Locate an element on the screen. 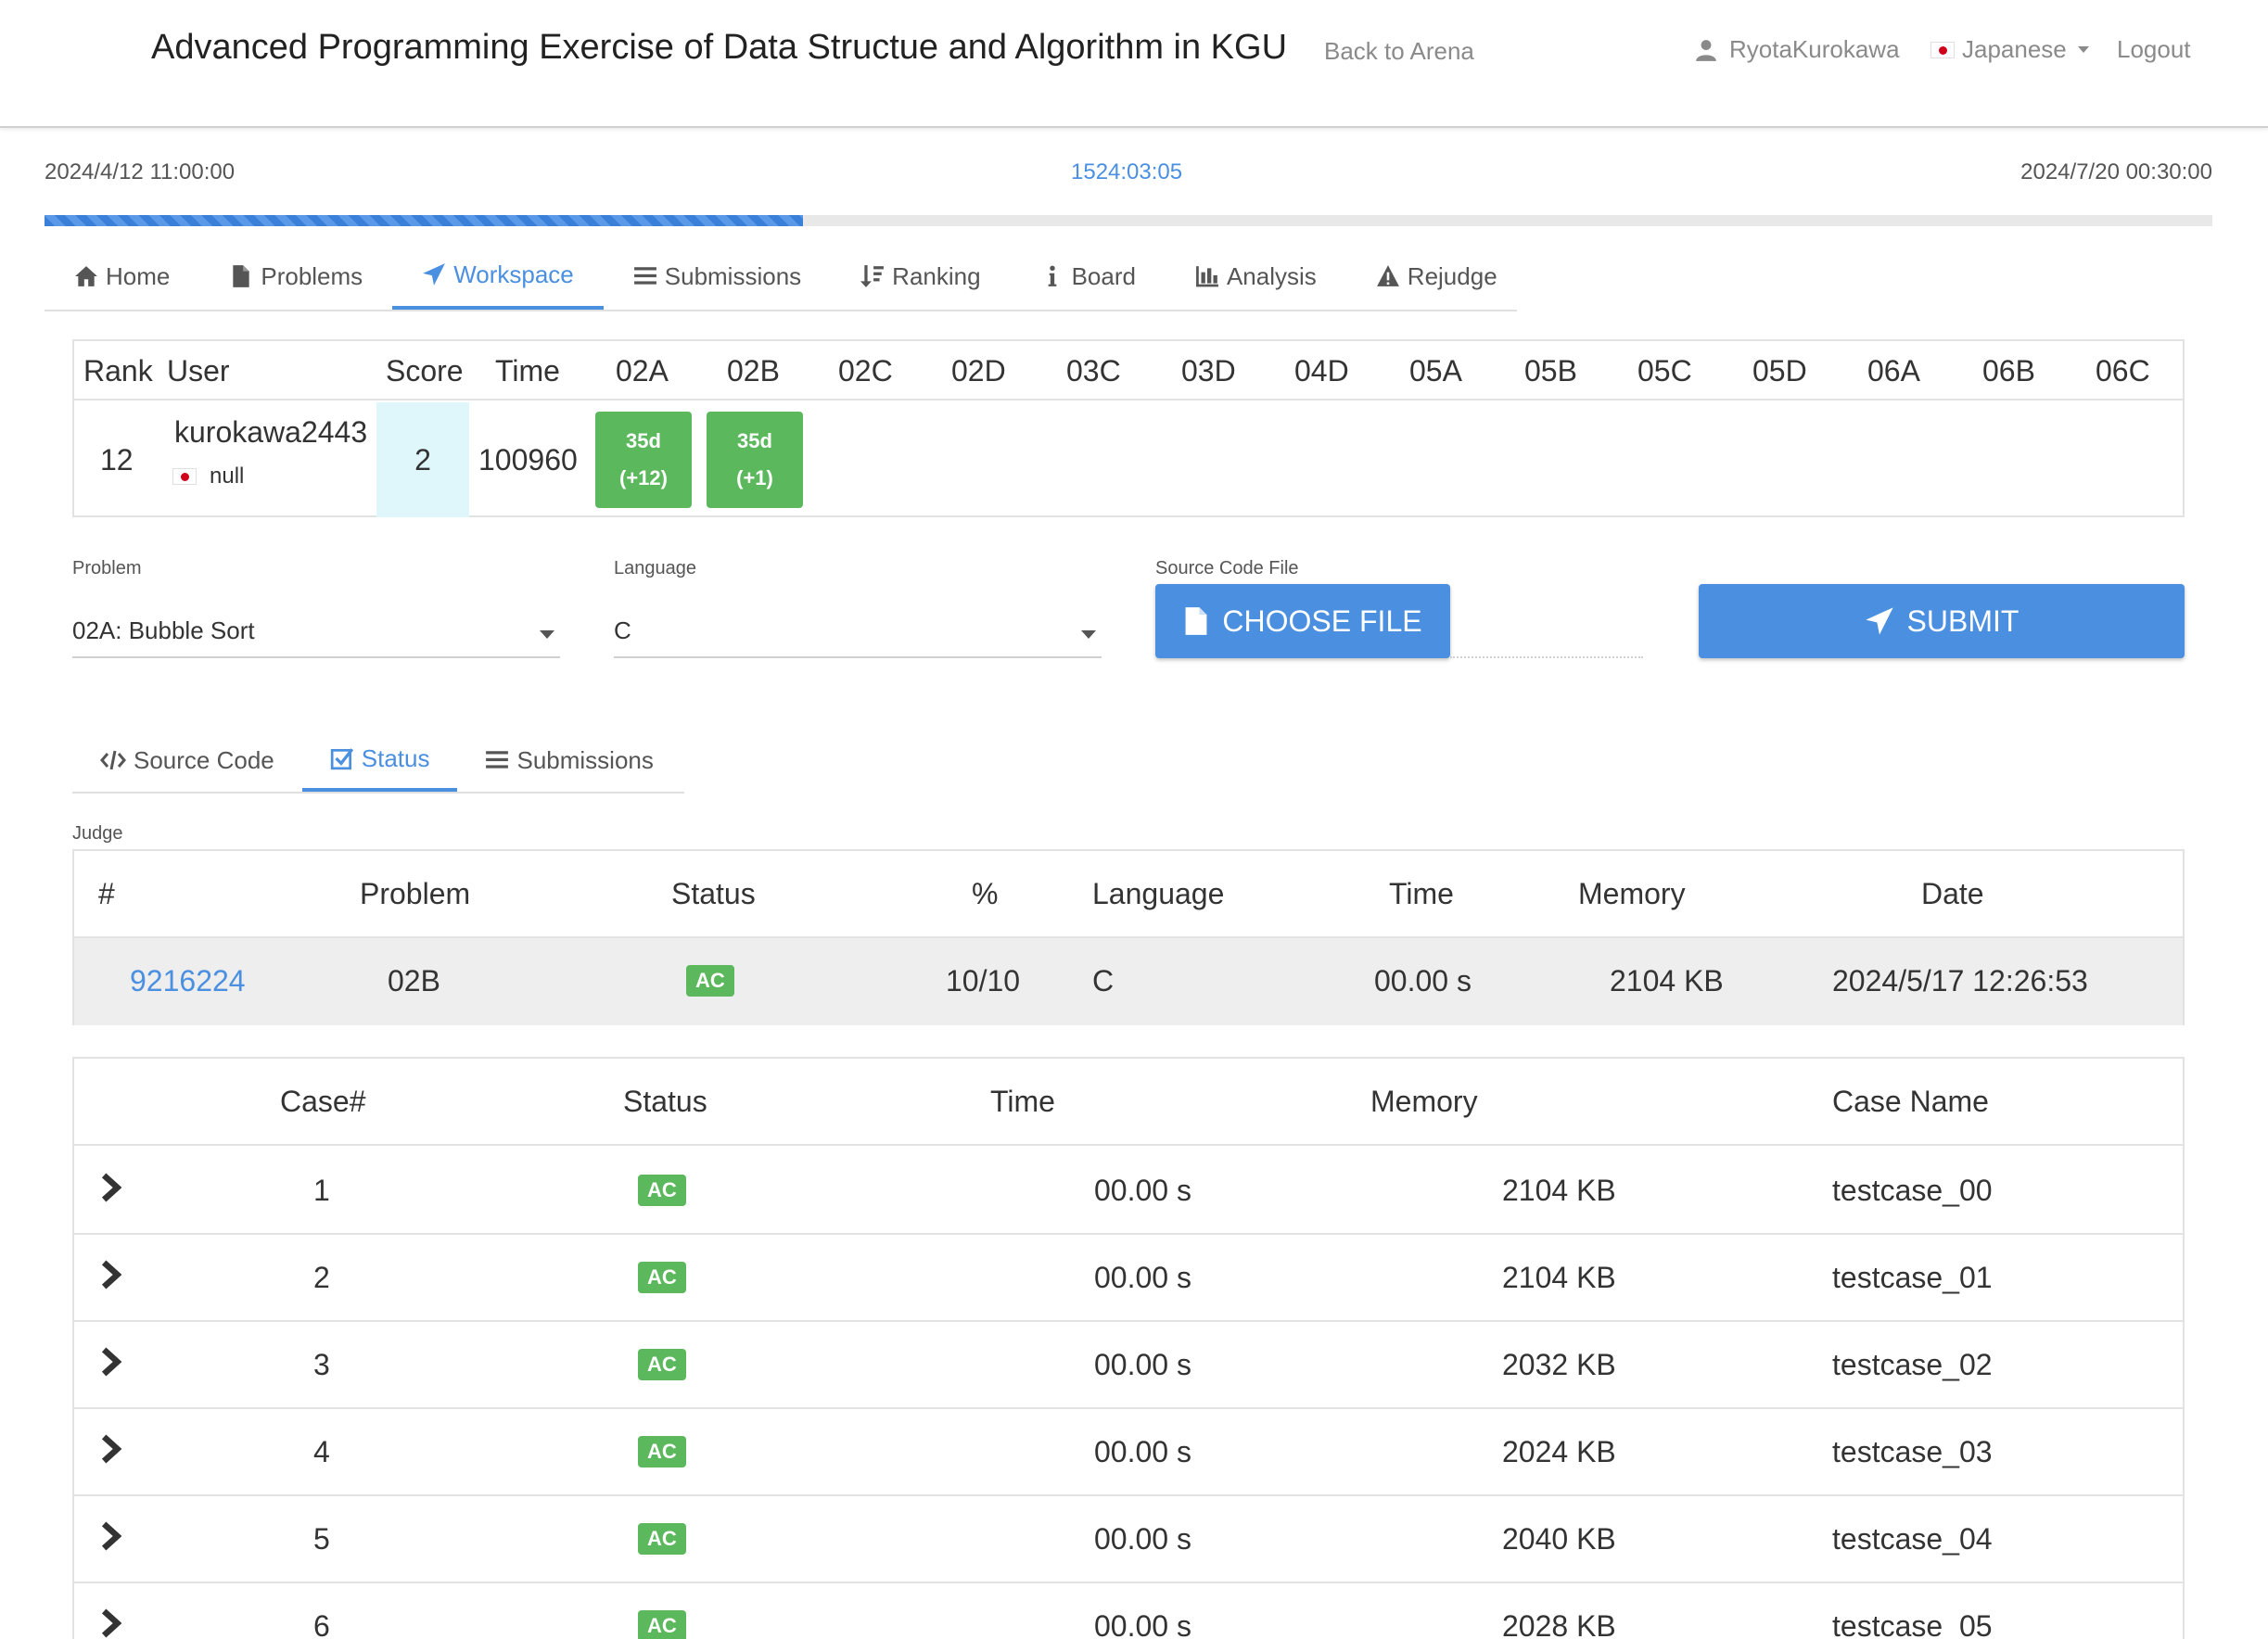 This screenshot has height=1639, width=2268. tab-submissions: Submissions is located at coordinates (569, 760).